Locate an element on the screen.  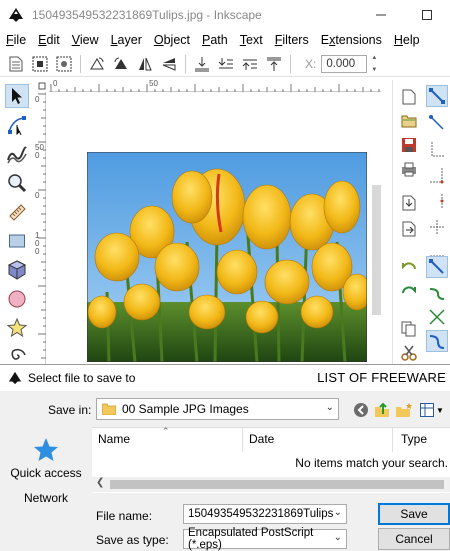
lower-icon is located at coordinates (226, 64).